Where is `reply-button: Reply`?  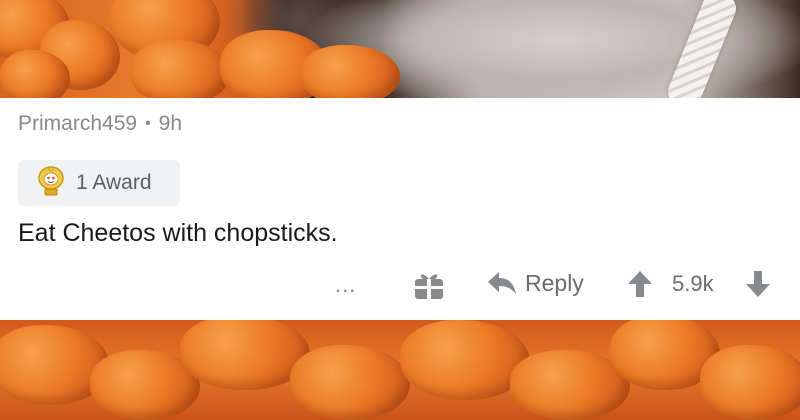
reply-button: Reply is located at coordinates (535, 283).